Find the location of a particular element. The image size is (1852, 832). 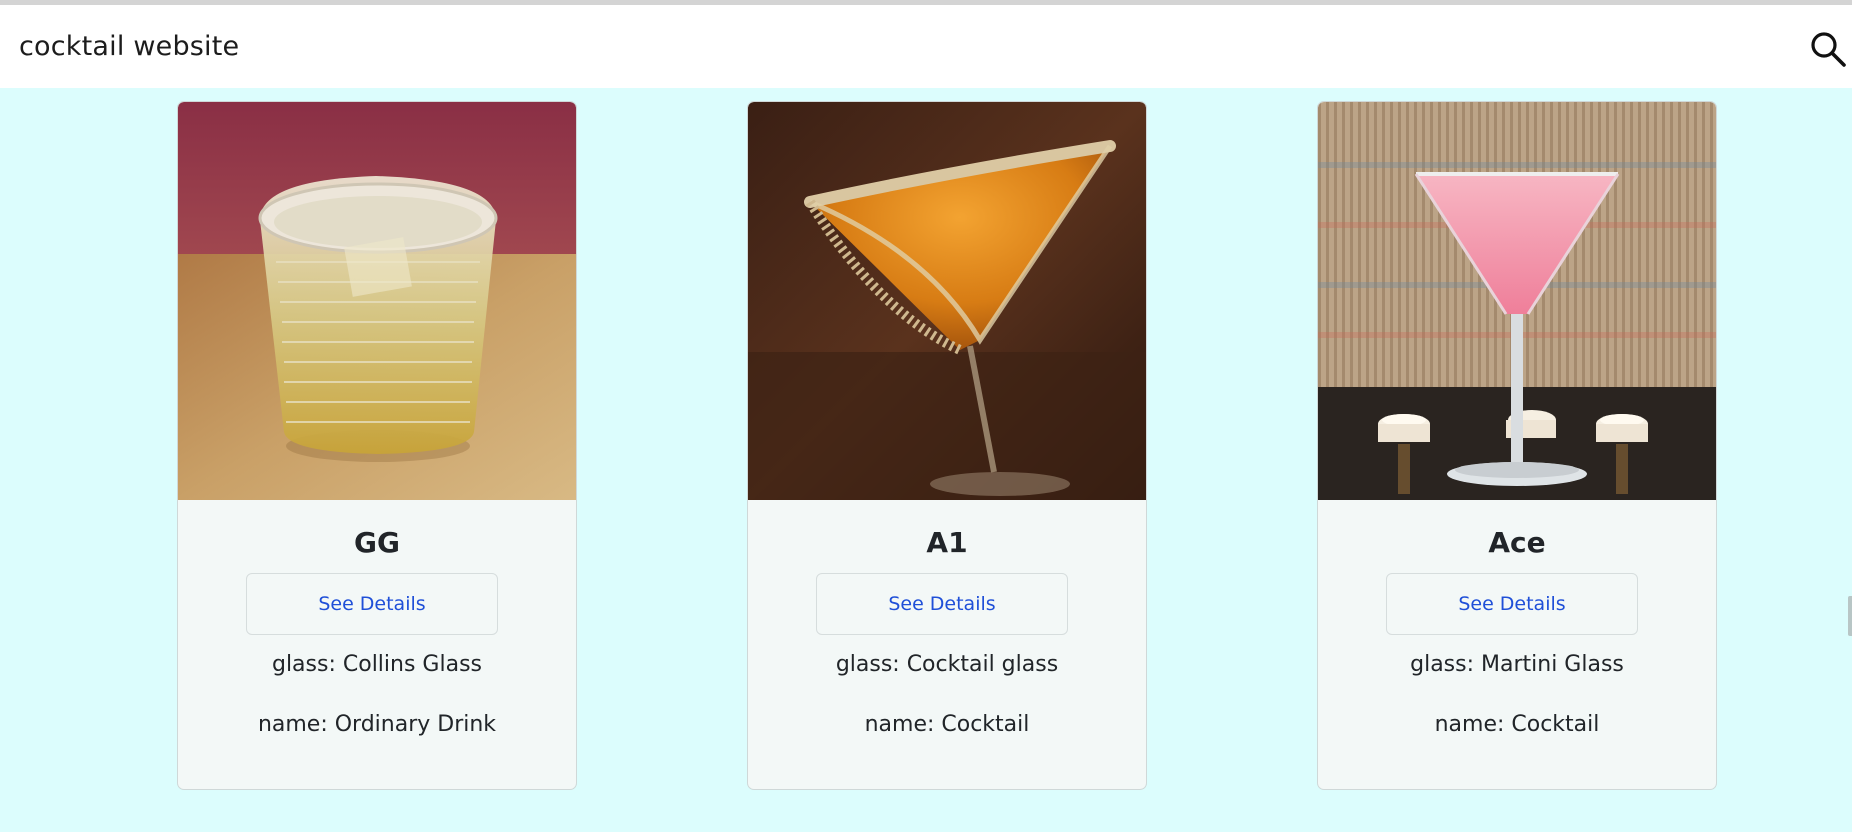

category-text: name: Ordinary Drink is located at coordinates (377, 724).